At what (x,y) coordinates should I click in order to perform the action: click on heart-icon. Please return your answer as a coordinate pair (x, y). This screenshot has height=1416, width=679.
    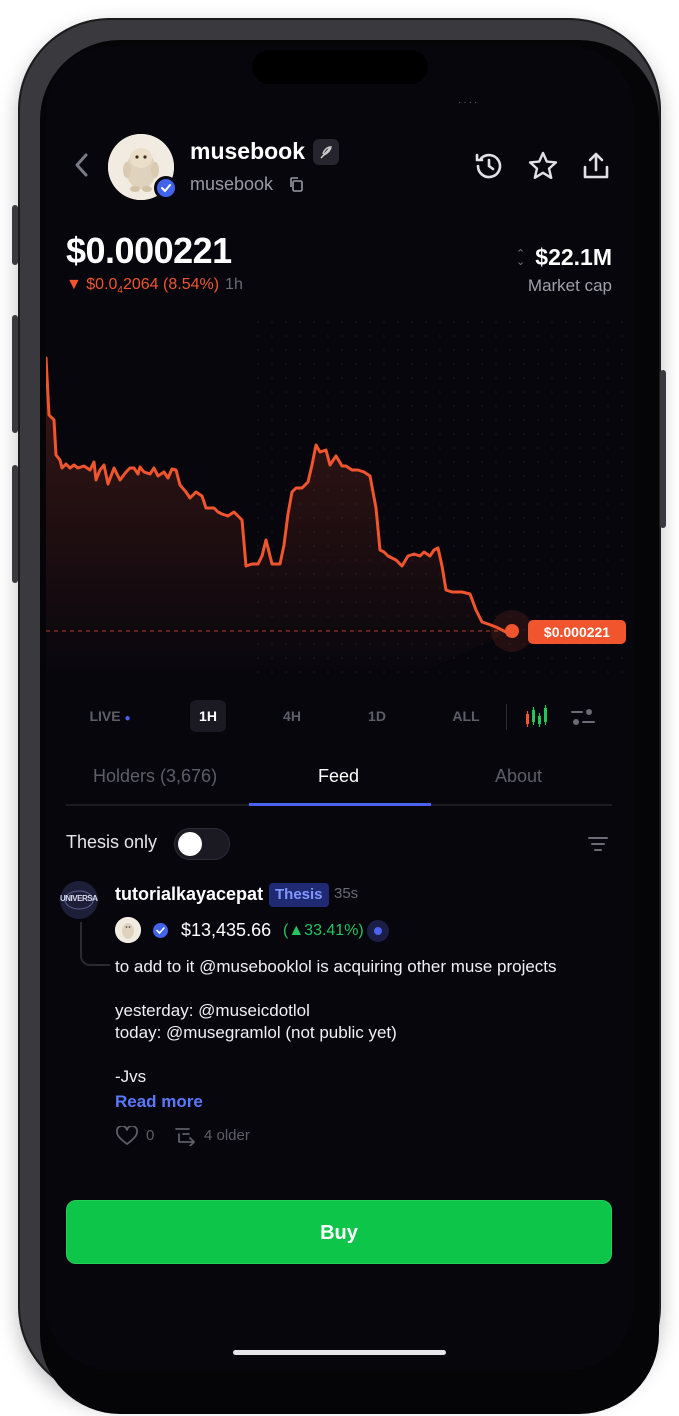
    Looking at the image, I should click on (127, 1135).